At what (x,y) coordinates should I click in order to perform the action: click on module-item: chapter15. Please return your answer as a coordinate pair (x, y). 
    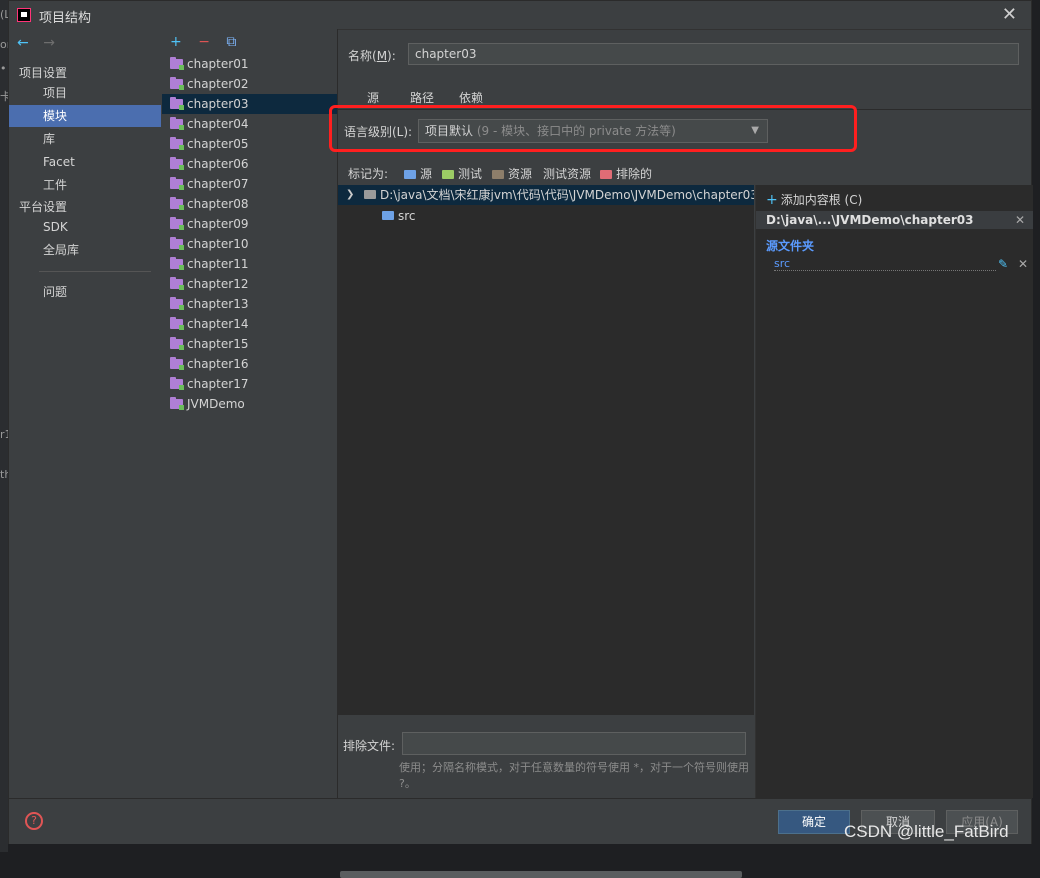
    Looking at the image, I should click on (249, 344).